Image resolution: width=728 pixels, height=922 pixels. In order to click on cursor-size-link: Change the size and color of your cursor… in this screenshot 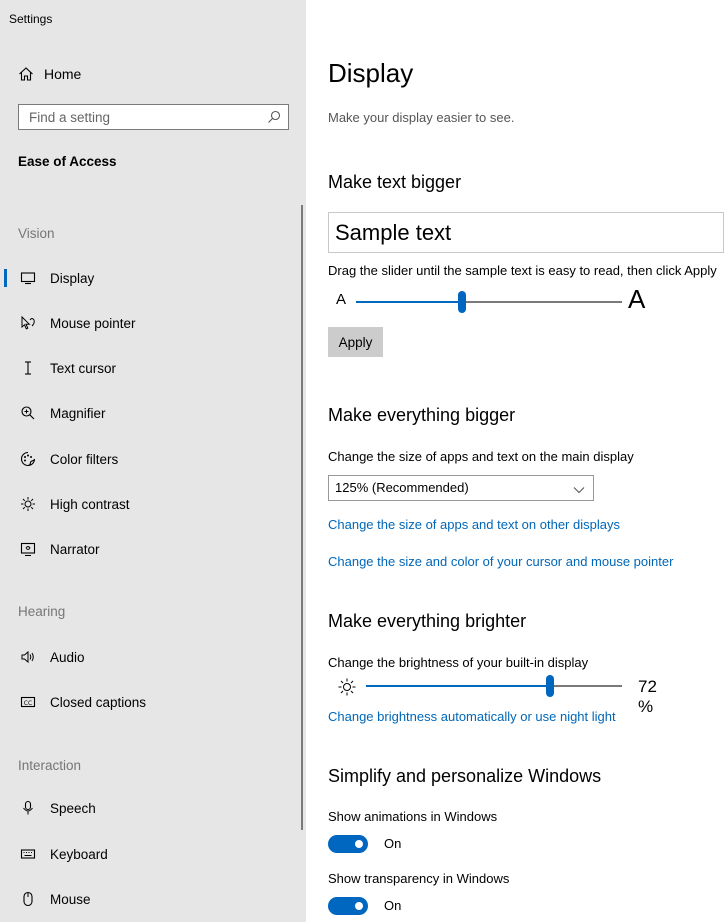, I will do `click(500, 561)`.